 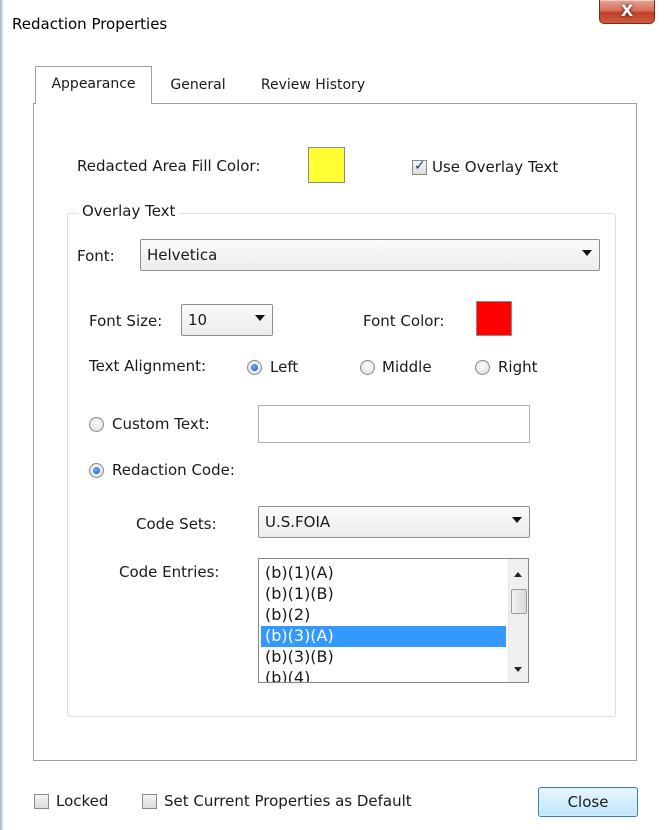 What do you see at coordinates (518, 669) in the screenshot?
I see `scroll-down-arrow-icon` at bounding box center [518, 669].